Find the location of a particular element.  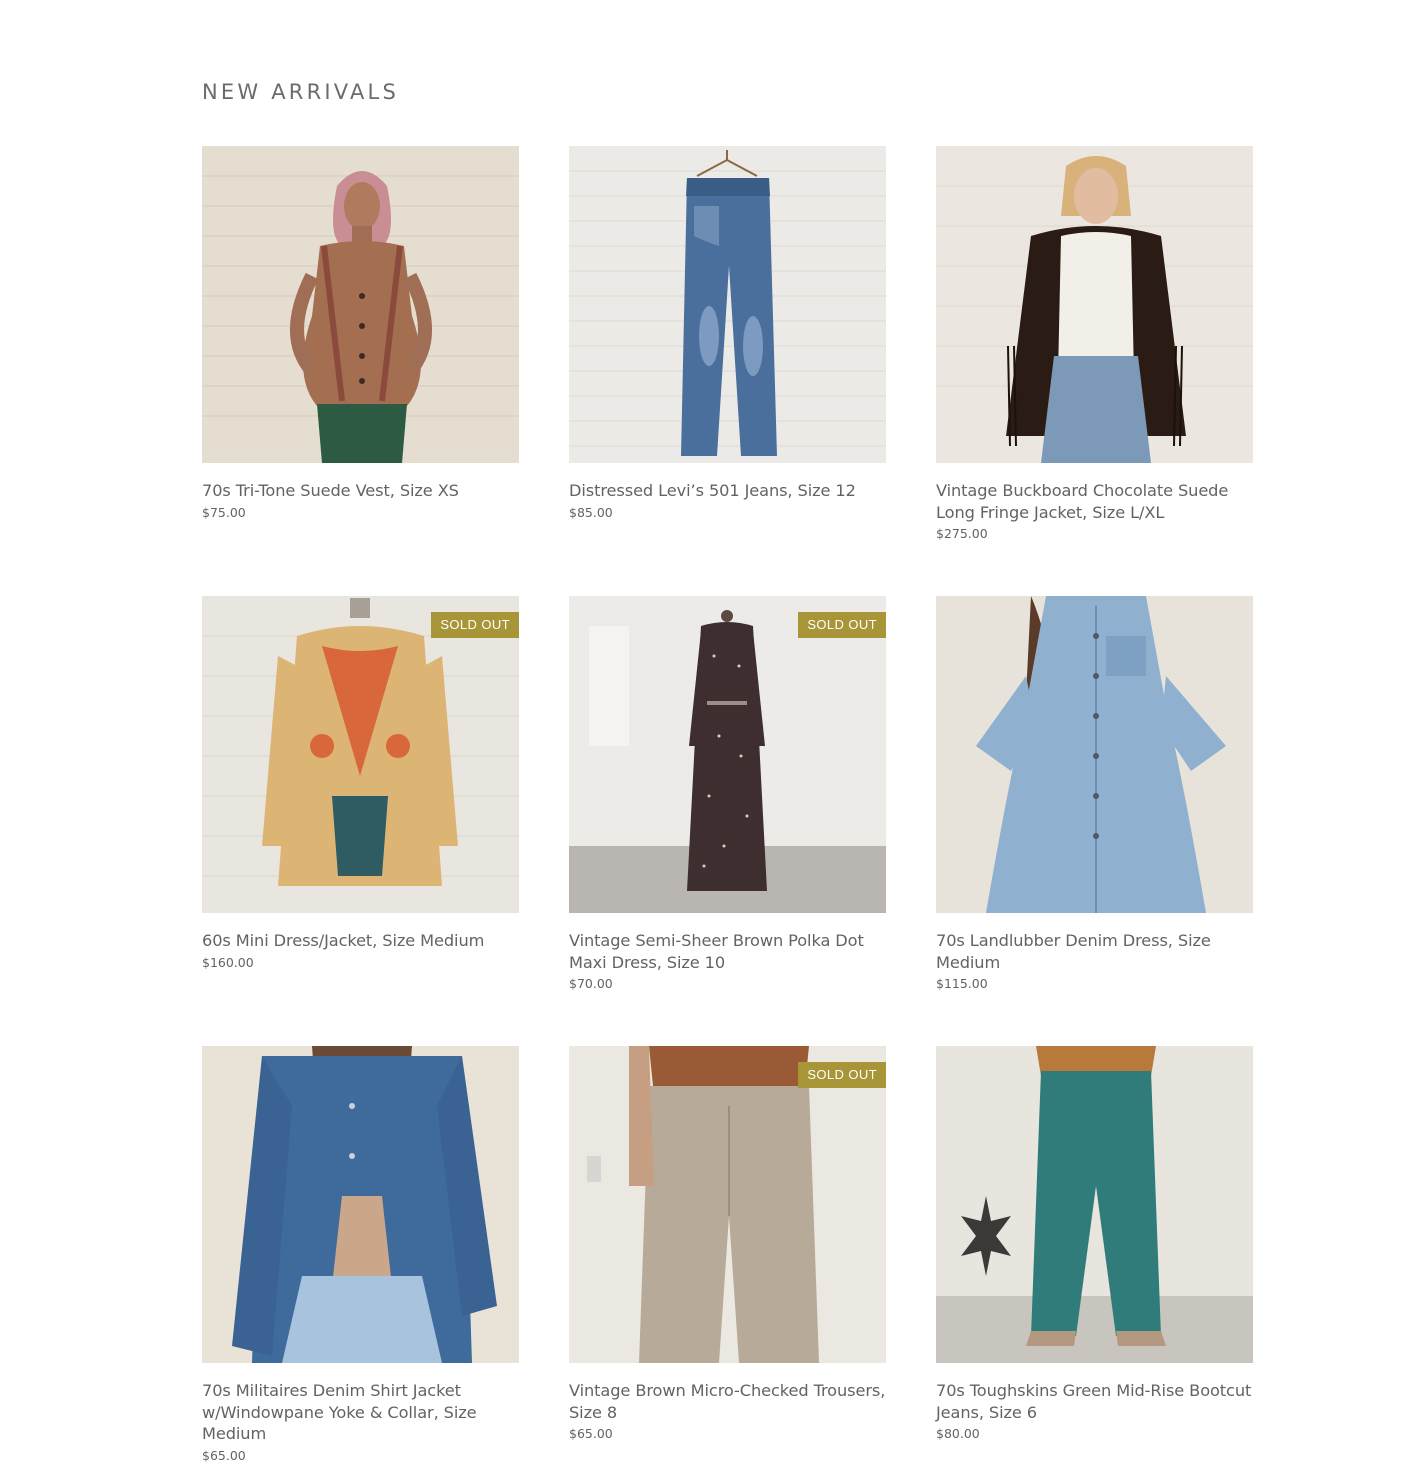

product-price: $70.00 is located at coordinates (591, 983).